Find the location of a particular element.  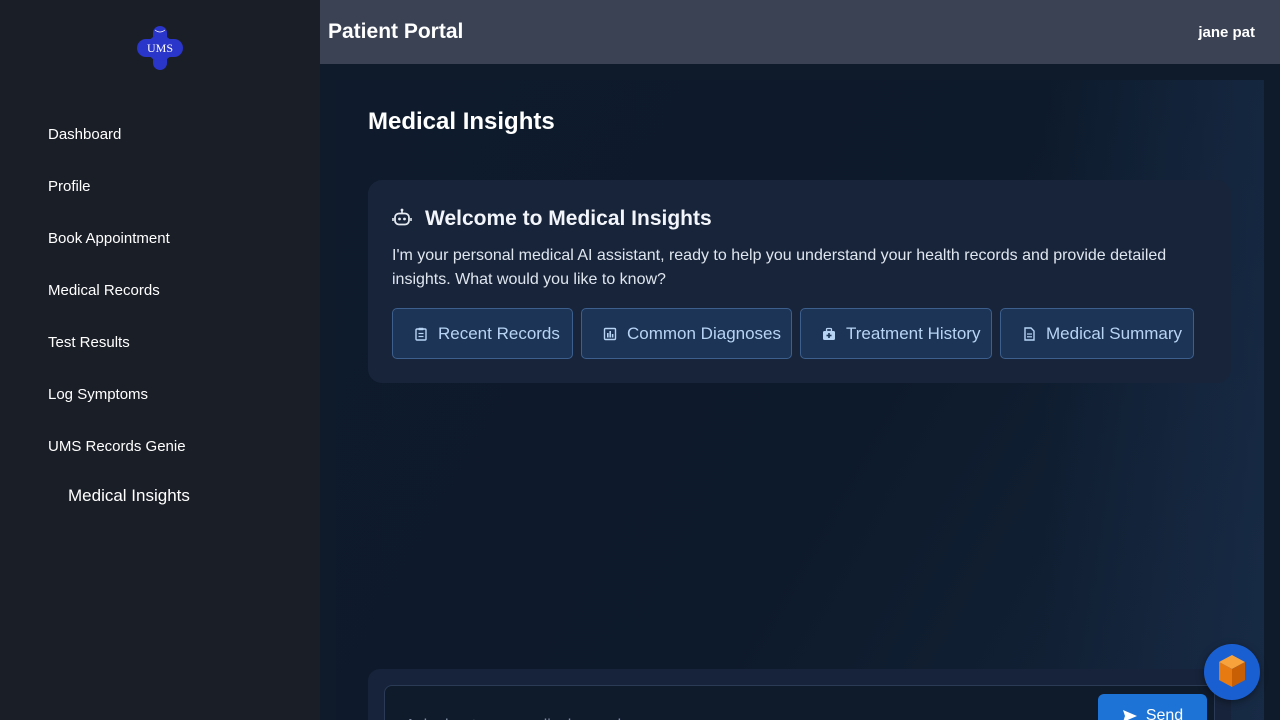

sidebar-item-medical-insights: Medical Insights is located at coordinates (129, 496).